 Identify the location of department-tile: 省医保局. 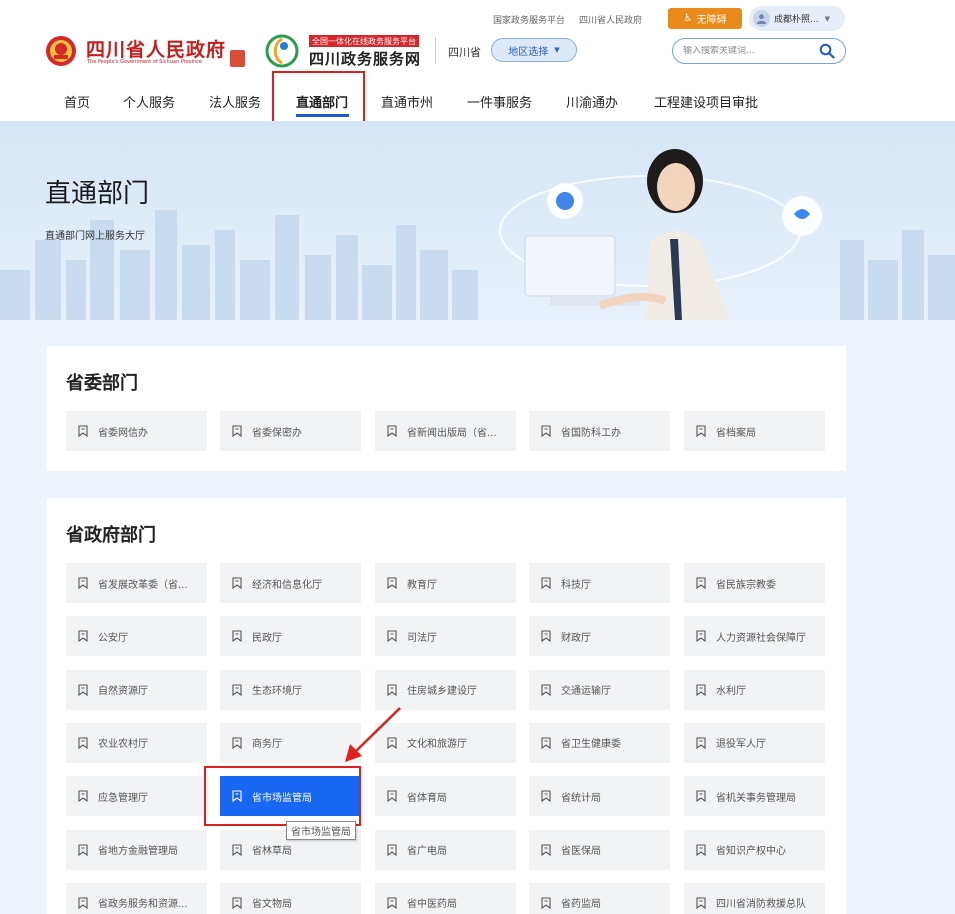
(599, 849).